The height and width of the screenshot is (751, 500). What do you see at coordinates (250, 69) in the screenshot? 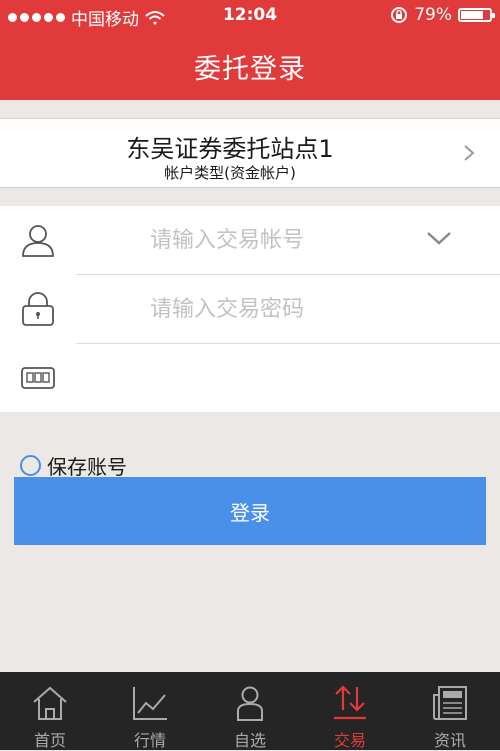
I see `page-title: 委托登录` at bounding box center [250, 69].